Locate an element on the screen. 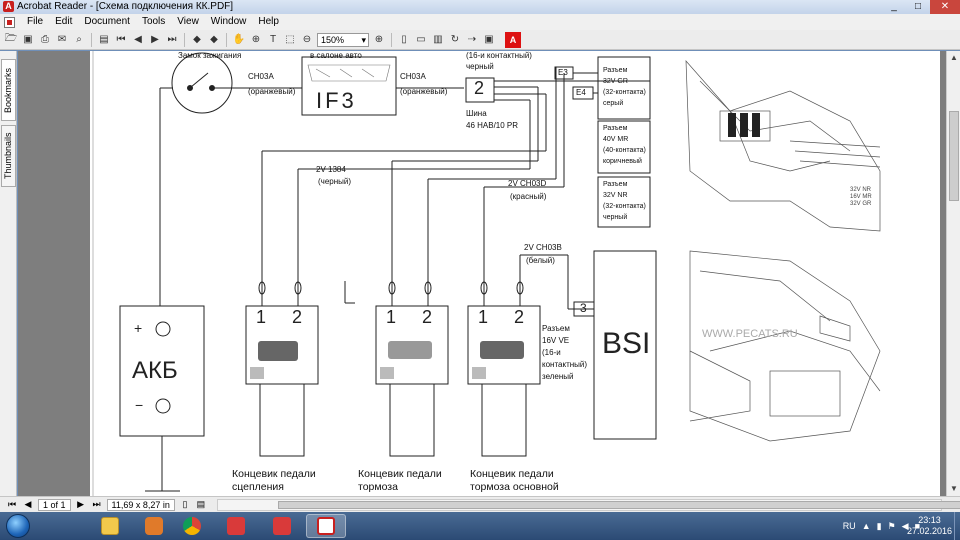 This screenshot has height=540, width=960. language-indicator: RU is located at coordinates (849, 526).